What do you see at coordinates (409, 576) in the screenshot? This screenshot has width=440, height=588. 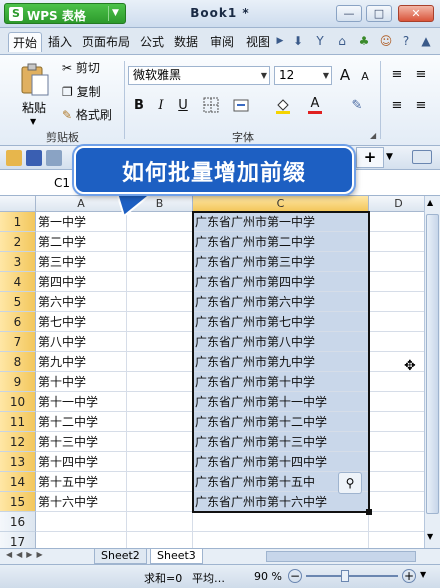 I see `zoom-in-button: +` at bounding box center [409, 576].